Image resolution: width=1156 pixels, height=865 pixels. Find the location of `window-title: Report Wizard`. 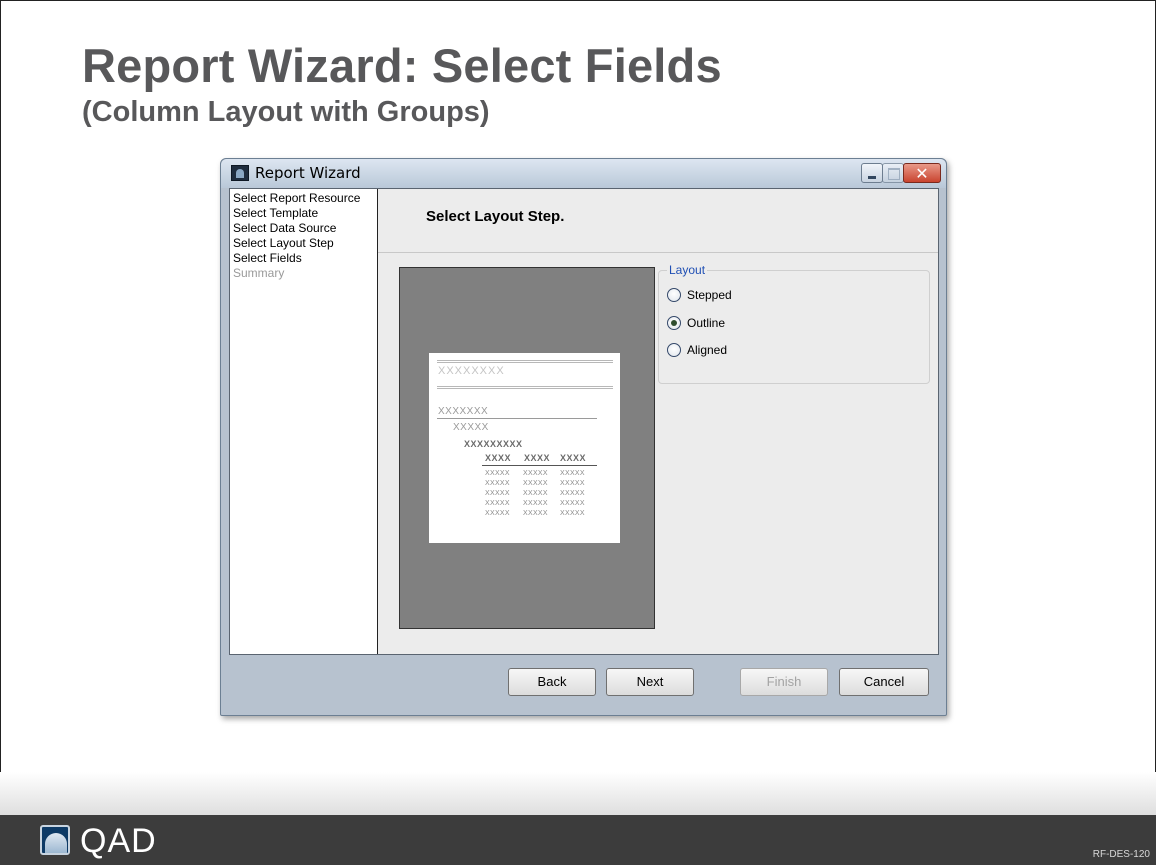

window-title: Report Wizard is located at coordinates (308, 173).